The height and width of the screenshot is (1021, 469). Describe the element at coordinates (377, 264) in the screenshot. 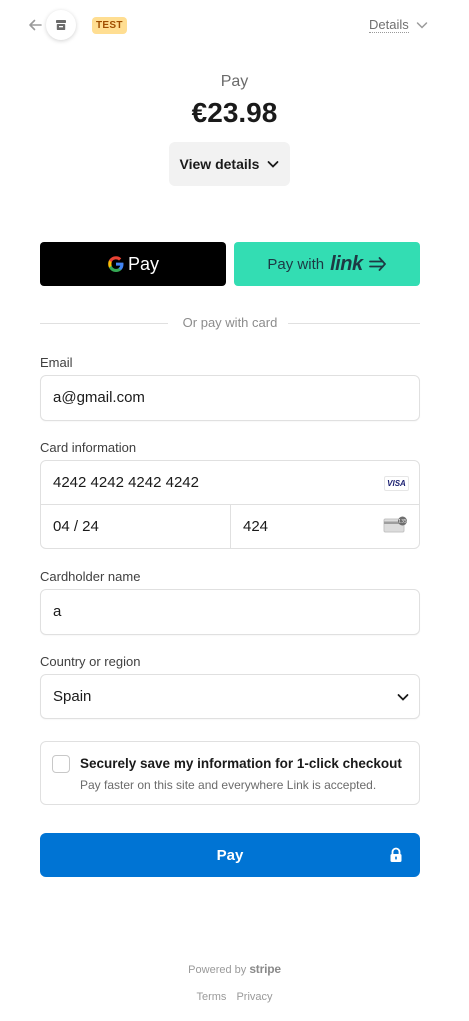

I see `double-arrow-right-icon` at that location.